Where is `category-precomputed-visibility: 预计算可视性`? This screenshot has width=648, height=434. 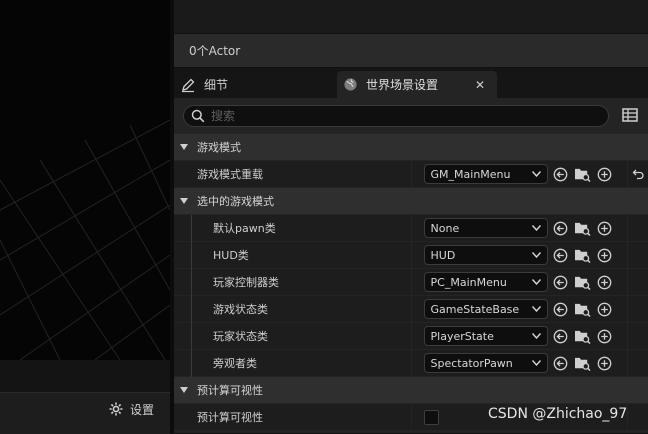
category-precomputed-visibility: 预计算可视性 is located at coordinates (411, 390).